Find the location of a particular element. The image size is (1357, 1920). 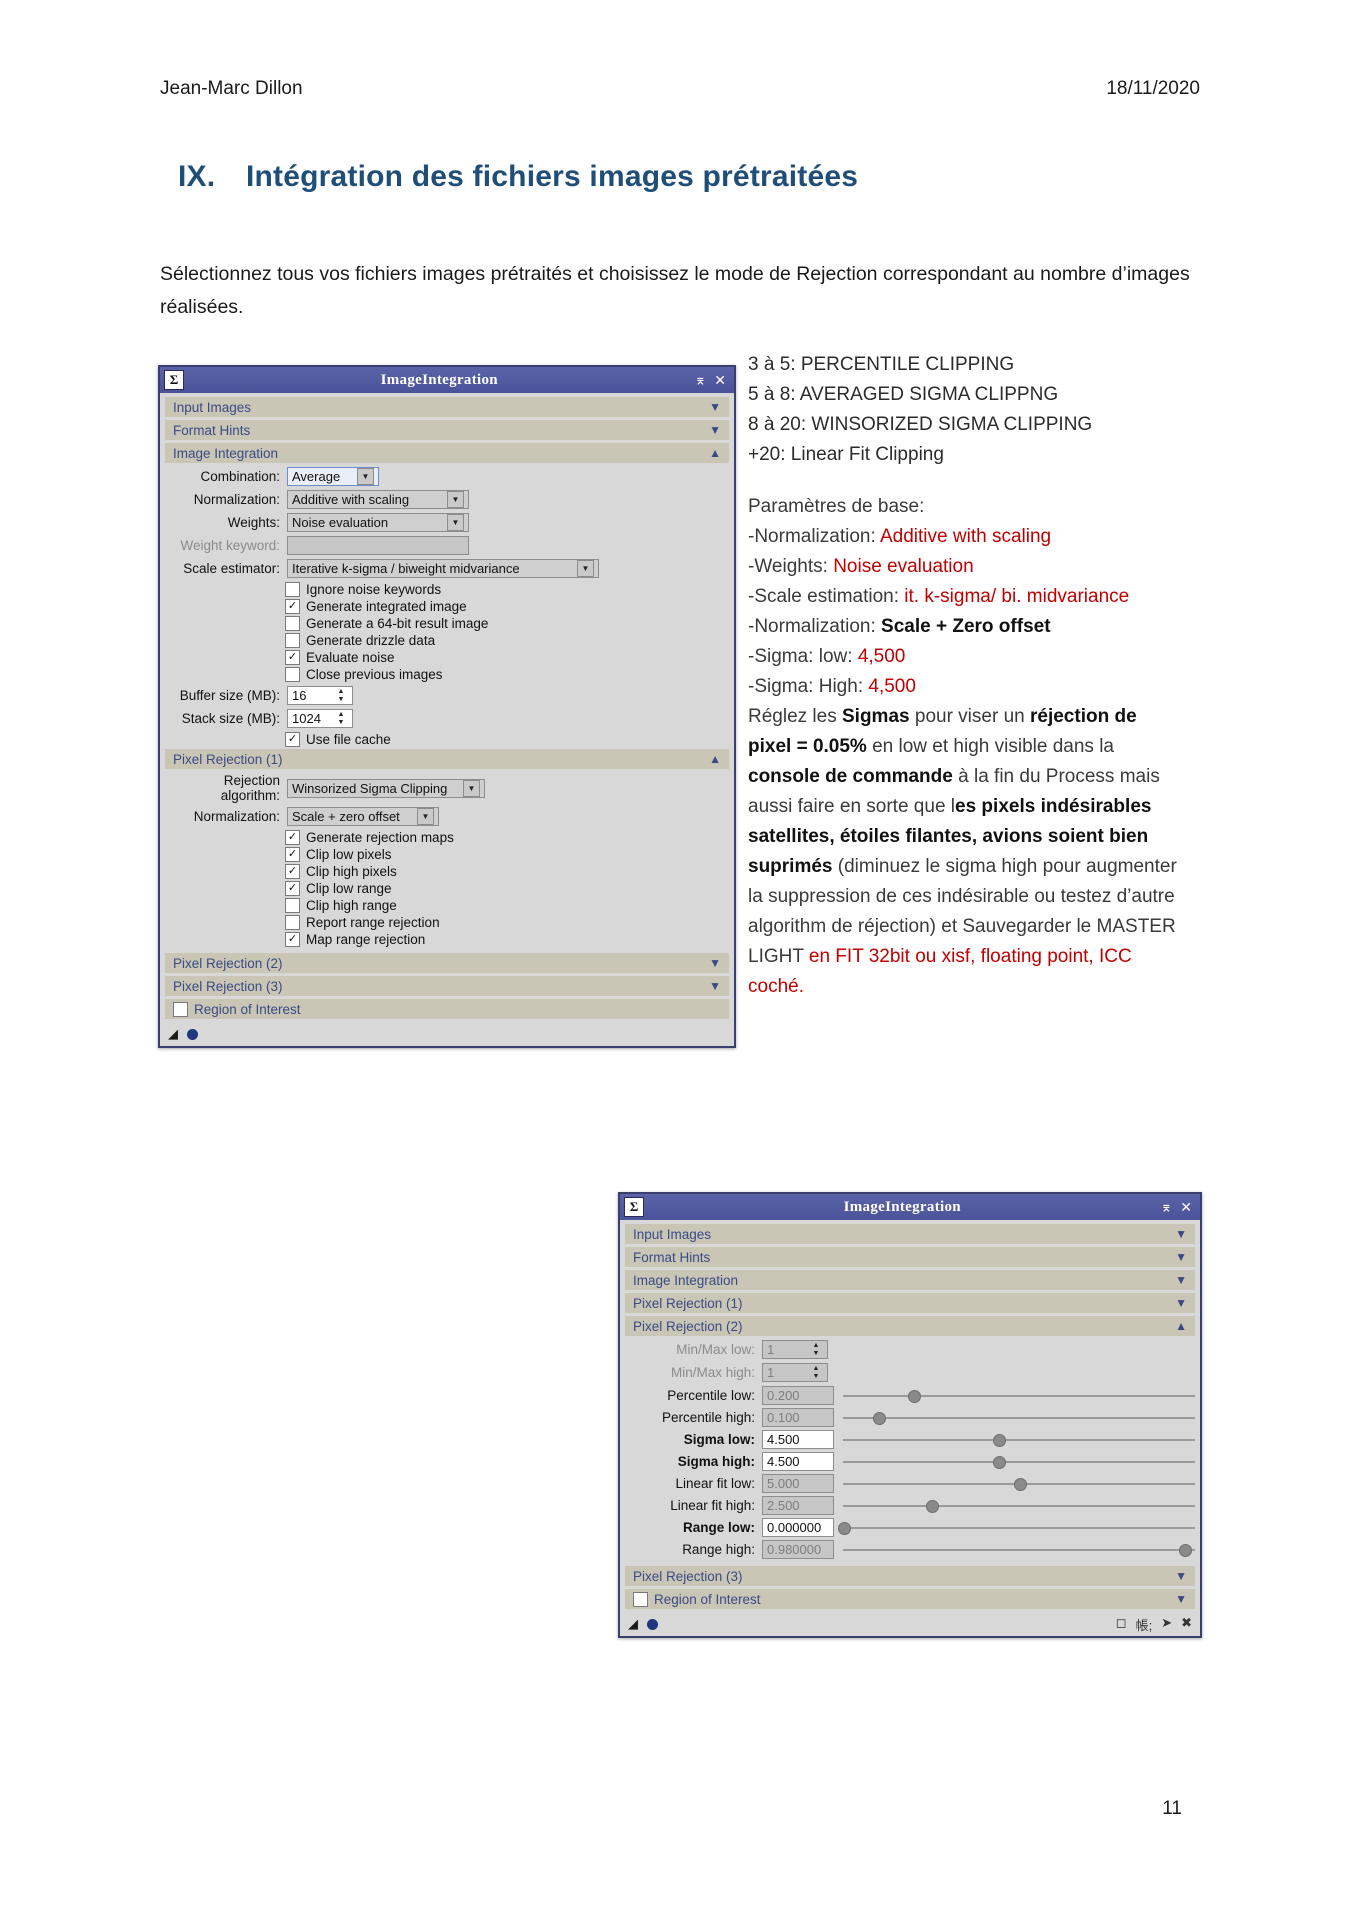

region-of-interest-section: Region of Interest is located at coordinates (447, 1009).